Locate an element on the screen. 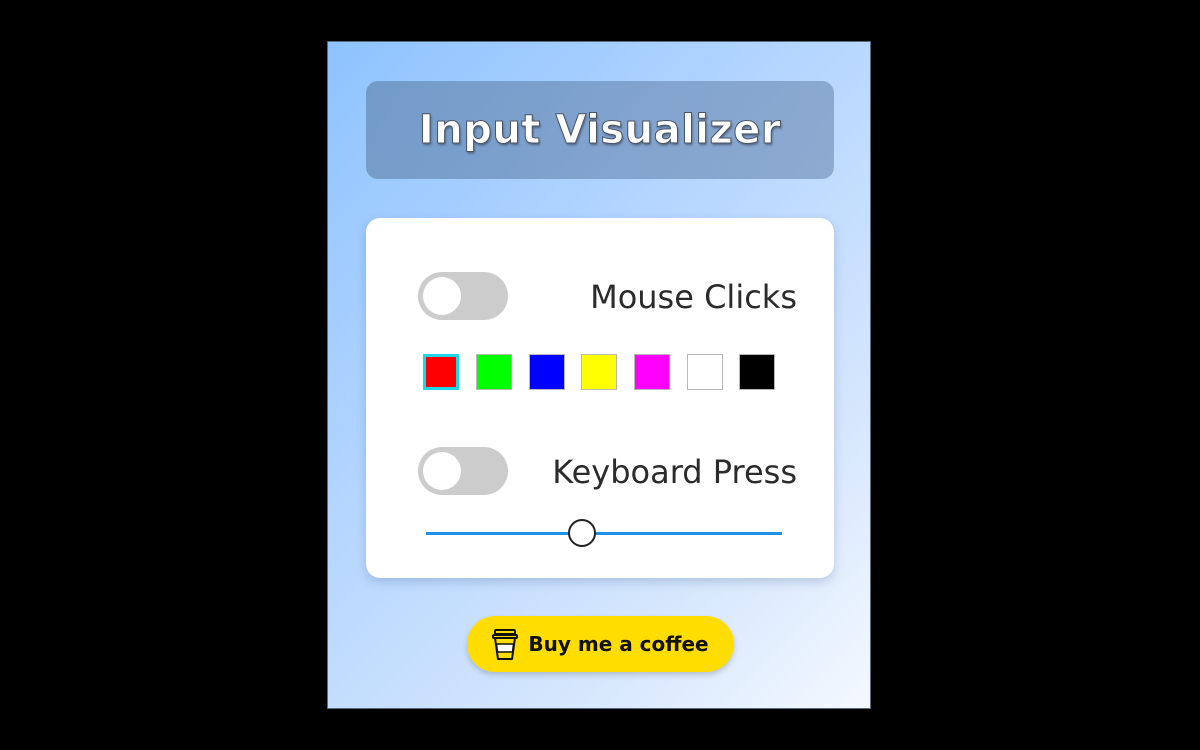  keyboard-press-label: Keyboard Press is located at coordinates (674, 472).